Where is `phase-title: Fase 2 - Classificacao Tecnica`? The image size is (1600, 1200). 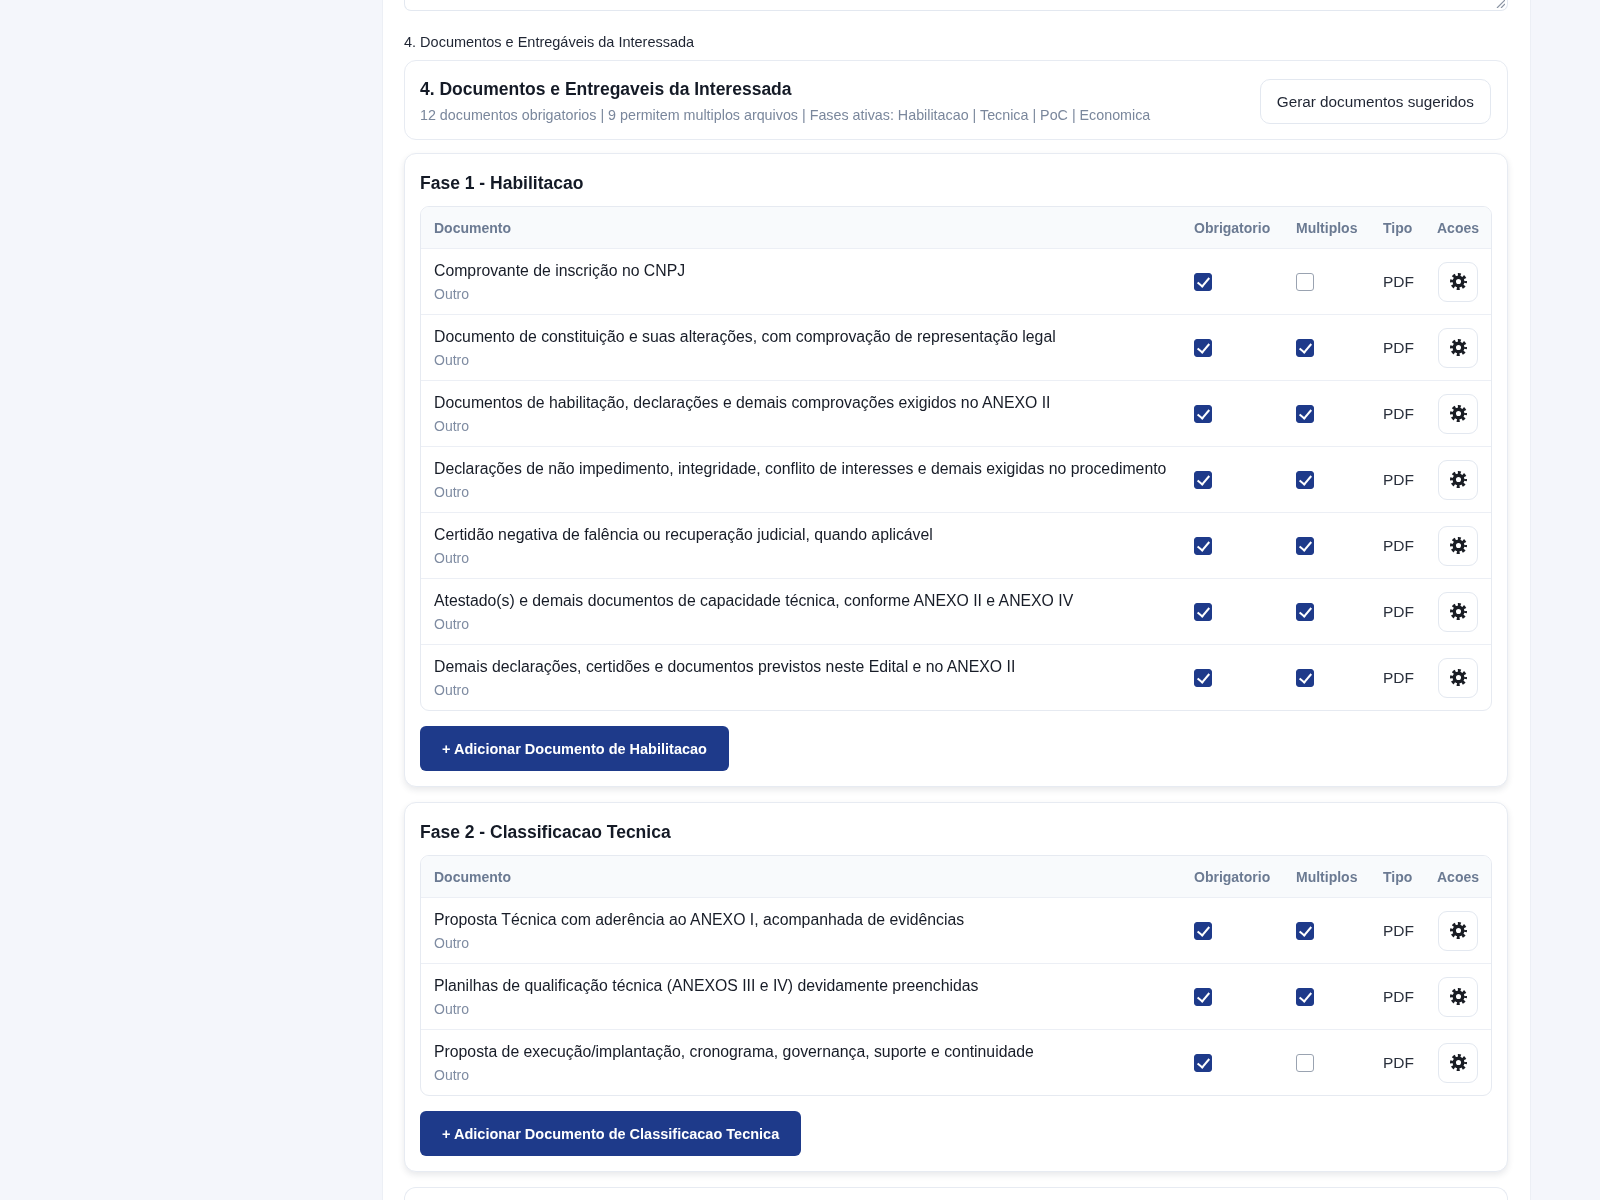
phase-title: Fase 2 - Classificacao Tecnica is located at coordinates (546, 832).